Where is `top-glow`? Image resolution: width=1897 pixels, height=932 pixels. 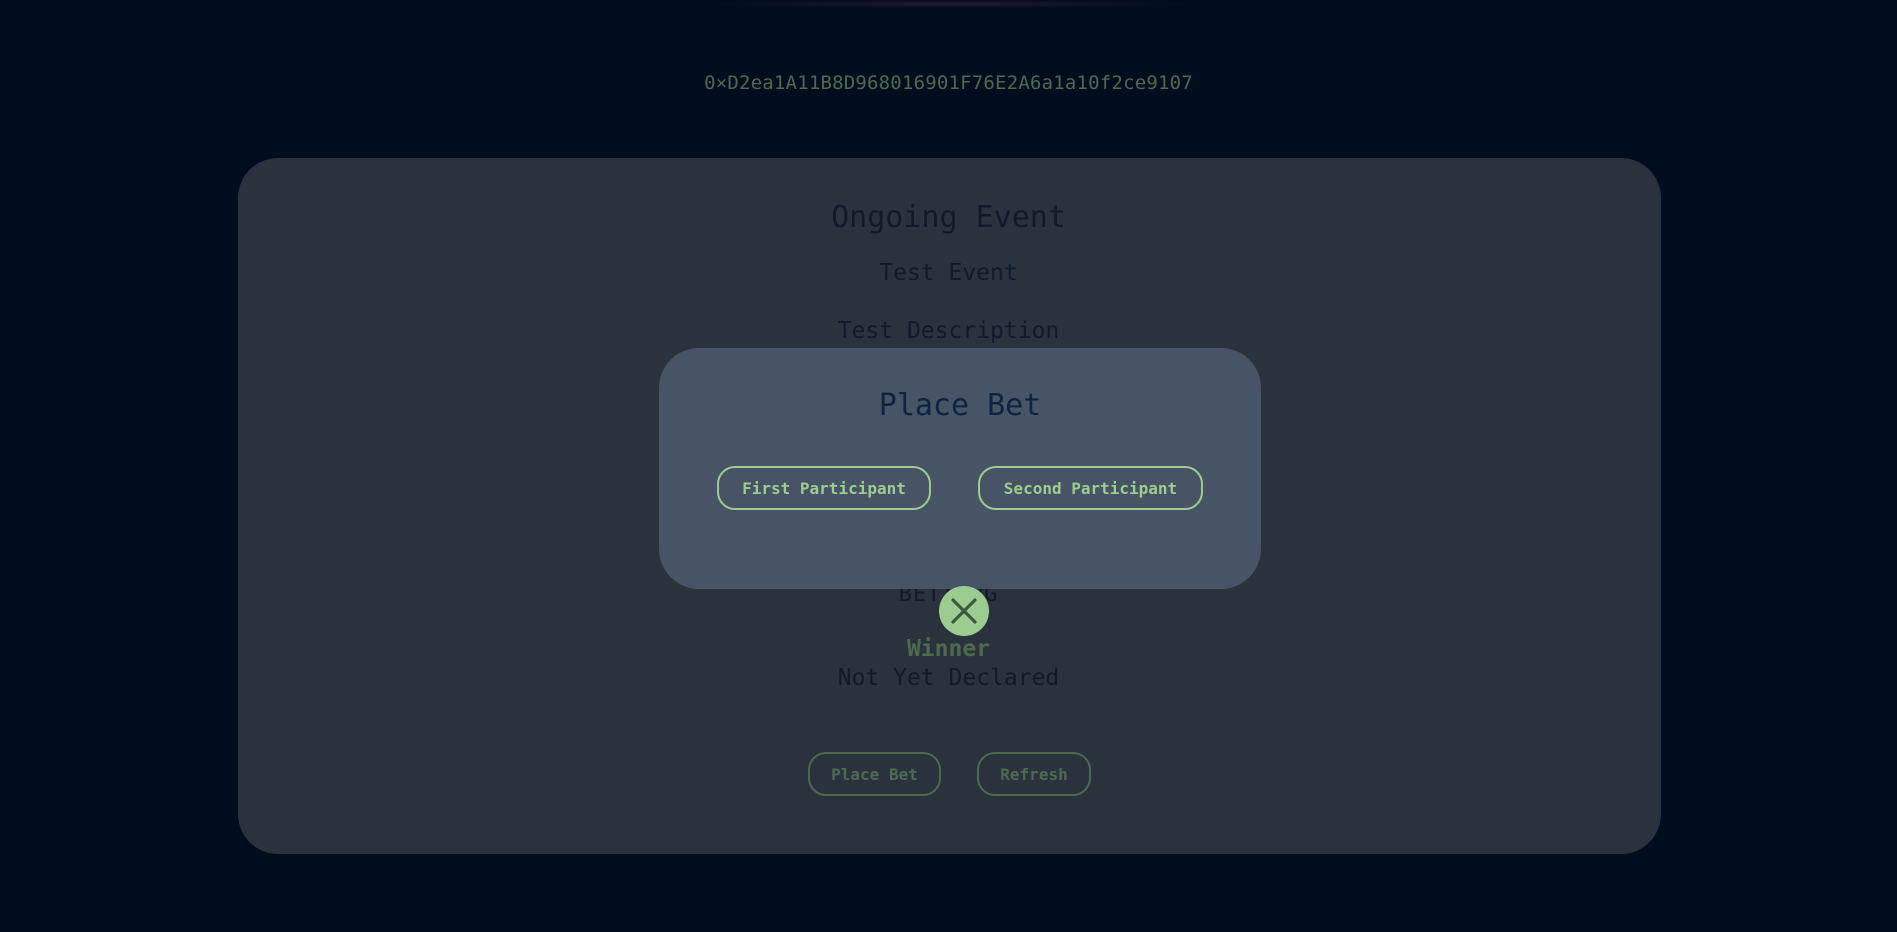
top-glow is located at coordinates (950, 4).